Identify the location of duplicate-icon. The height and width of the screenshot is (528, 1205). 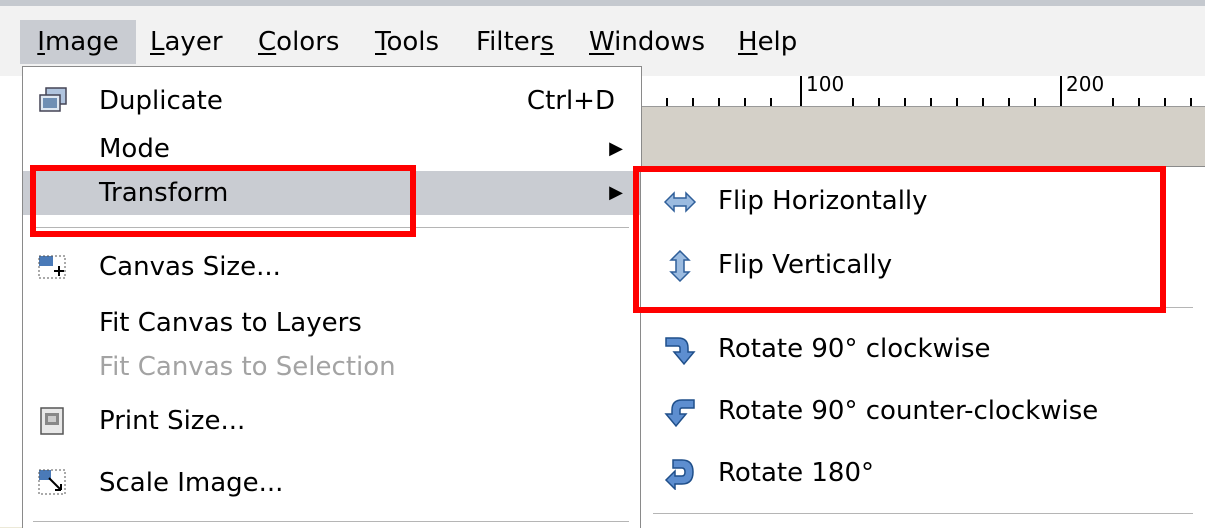
(53, 101).